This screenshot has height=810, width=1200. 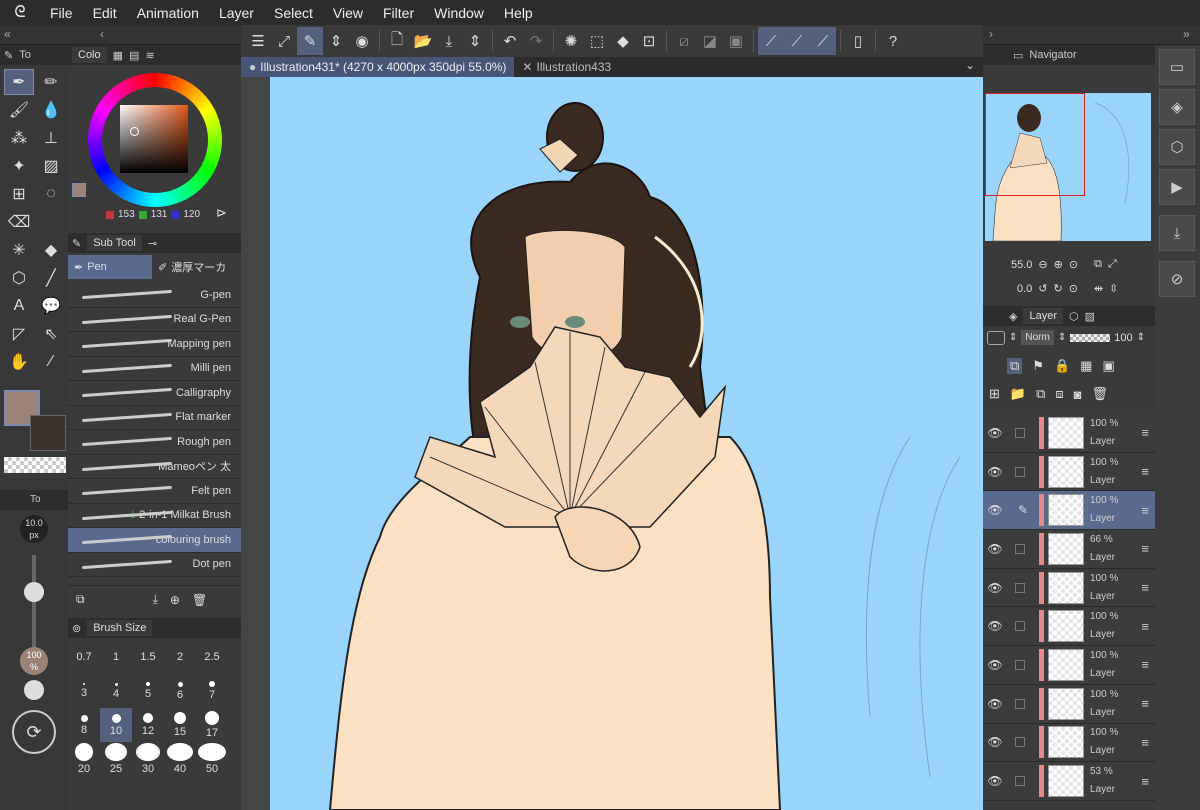 What do you see at coordinates (51, 138) in the screenshot?
I see `stamp-tool-icon: ⊥` at bounding box center [51, 138].